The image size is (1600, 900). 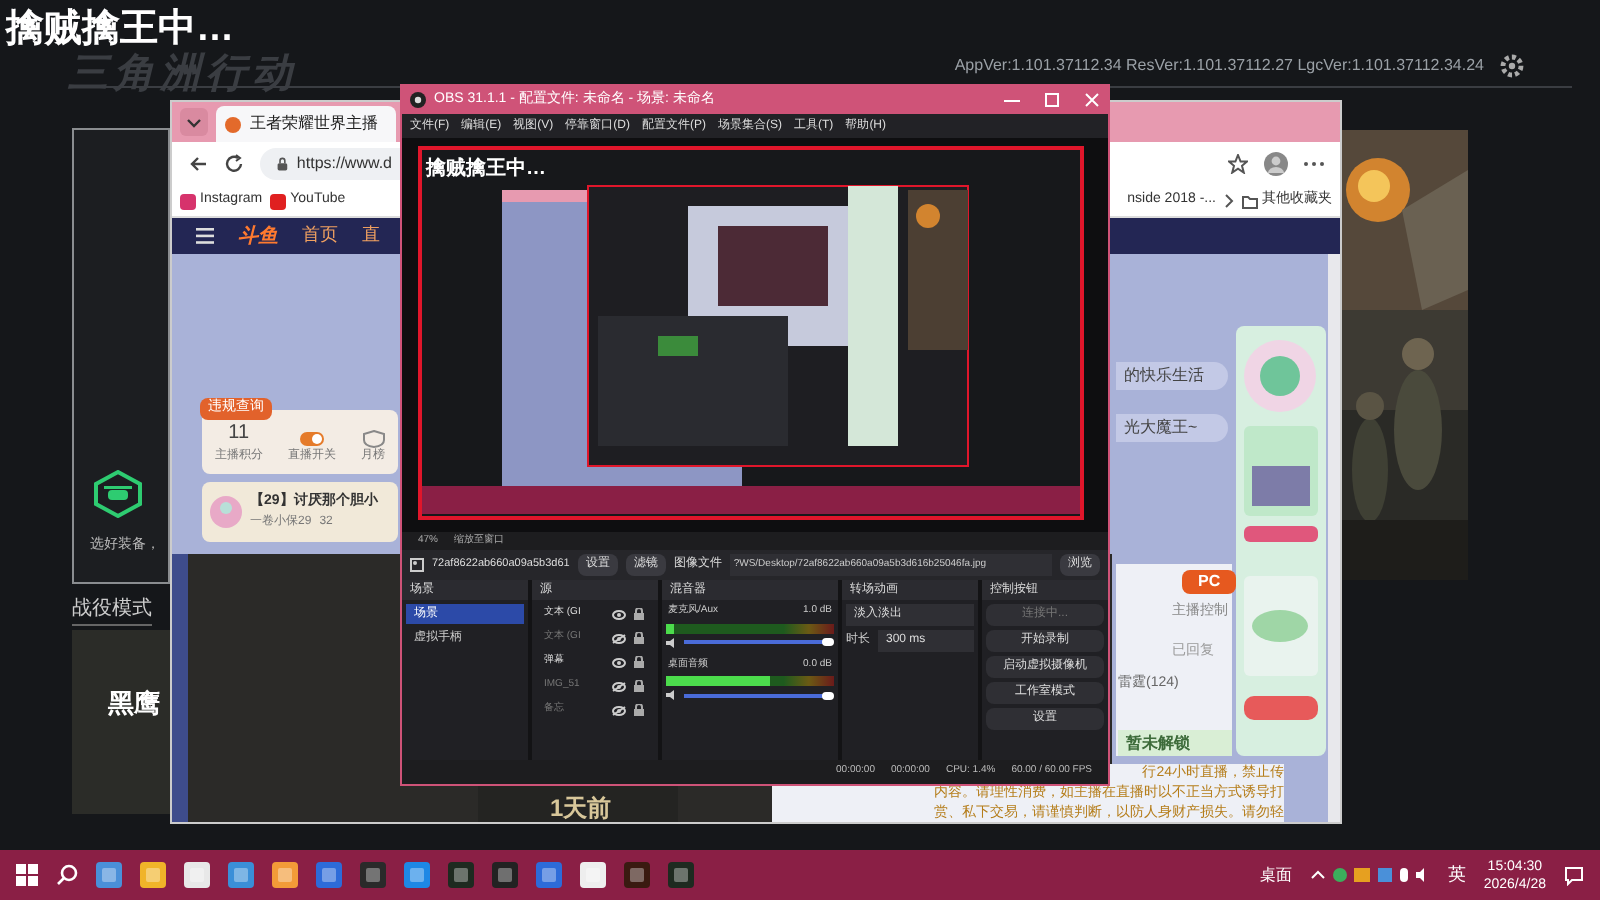 What do you see at coordinates (67, 875) in the screenshot?
I see `search-icon` at bounding box center [67, 875].